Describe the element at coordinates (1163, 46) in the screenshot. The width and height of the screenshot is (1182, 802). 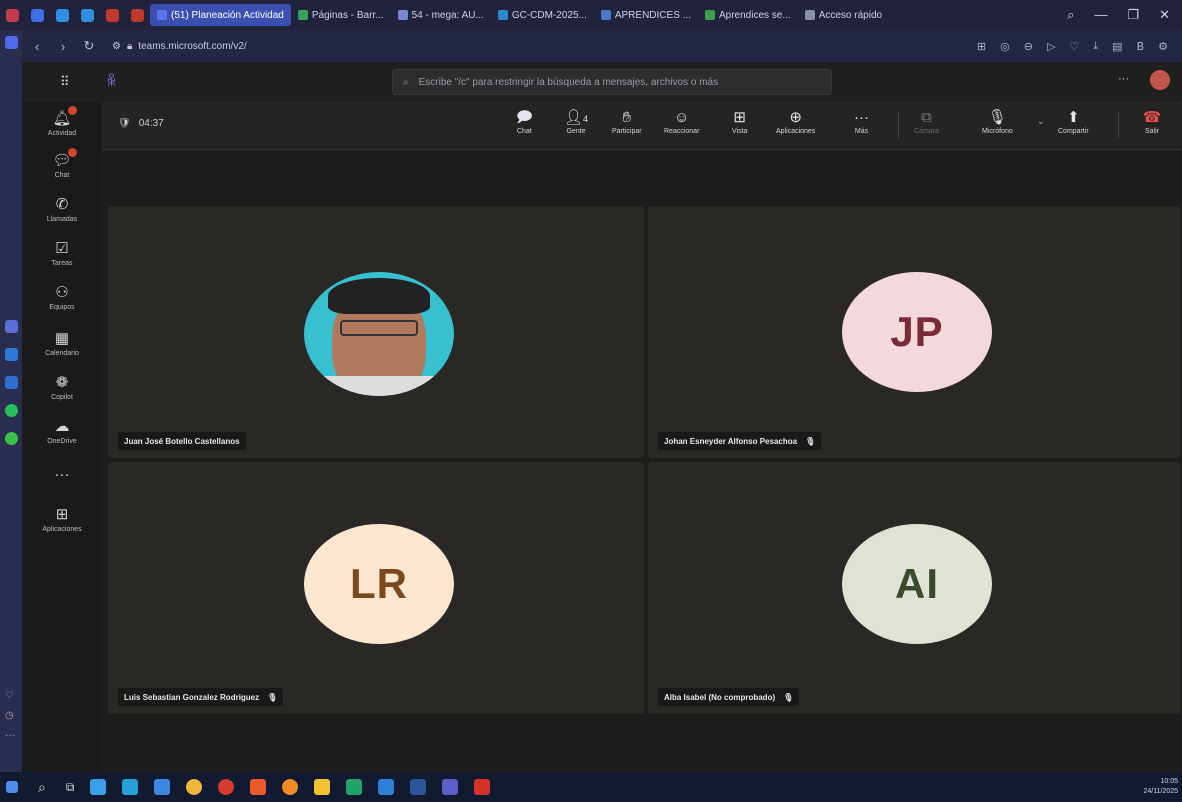
I see `settings-icon: ⚙` at that location.